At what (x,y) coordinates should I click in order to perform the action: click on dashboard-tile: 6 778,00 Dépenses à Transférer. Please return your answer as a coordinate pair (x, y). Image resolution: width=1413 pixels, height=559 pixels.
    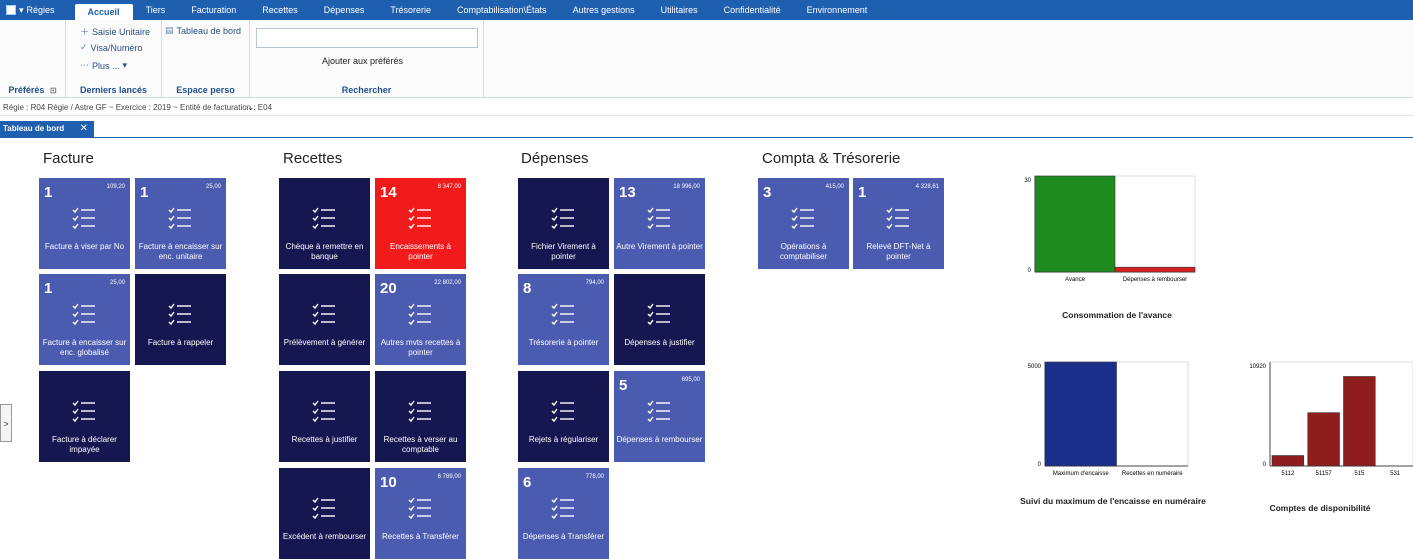
    Looking at the image, I should click on (563, 513).